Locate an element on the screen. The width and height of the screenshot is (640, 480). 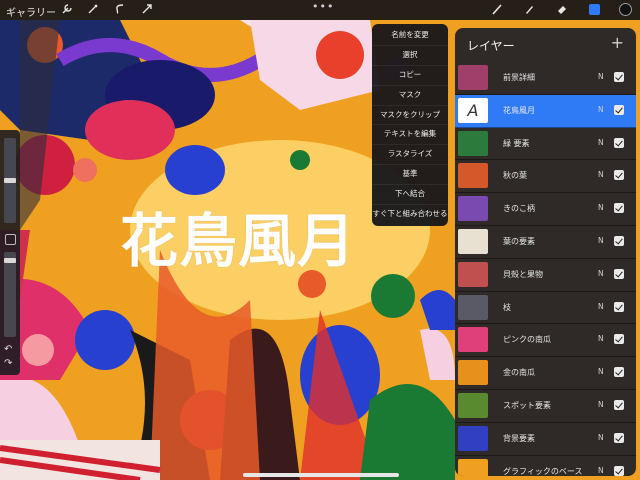
layer-row: 枝 N is located at coordinates (545, 308).